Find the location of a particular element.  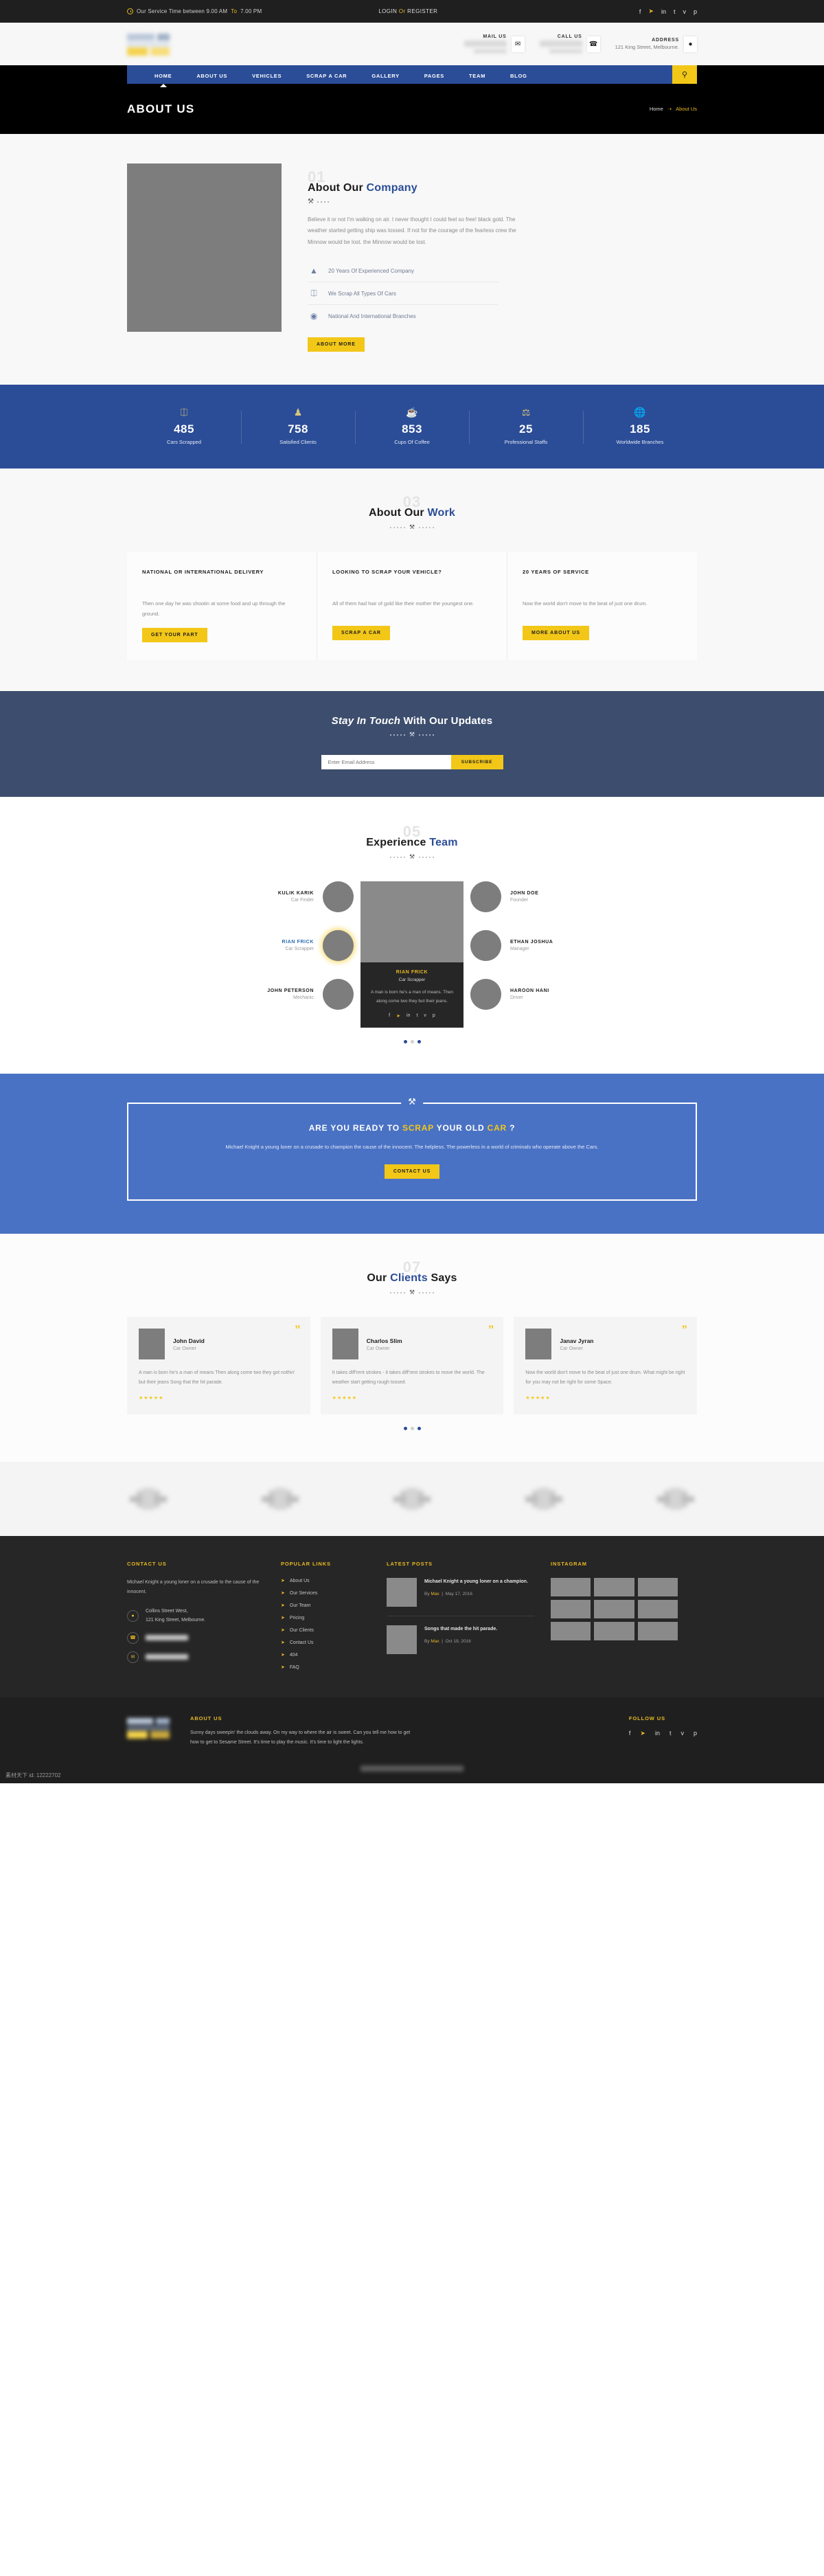

feature-row: ▲ 20 Years Of Experienced Company is located at coordinates (403, 271).